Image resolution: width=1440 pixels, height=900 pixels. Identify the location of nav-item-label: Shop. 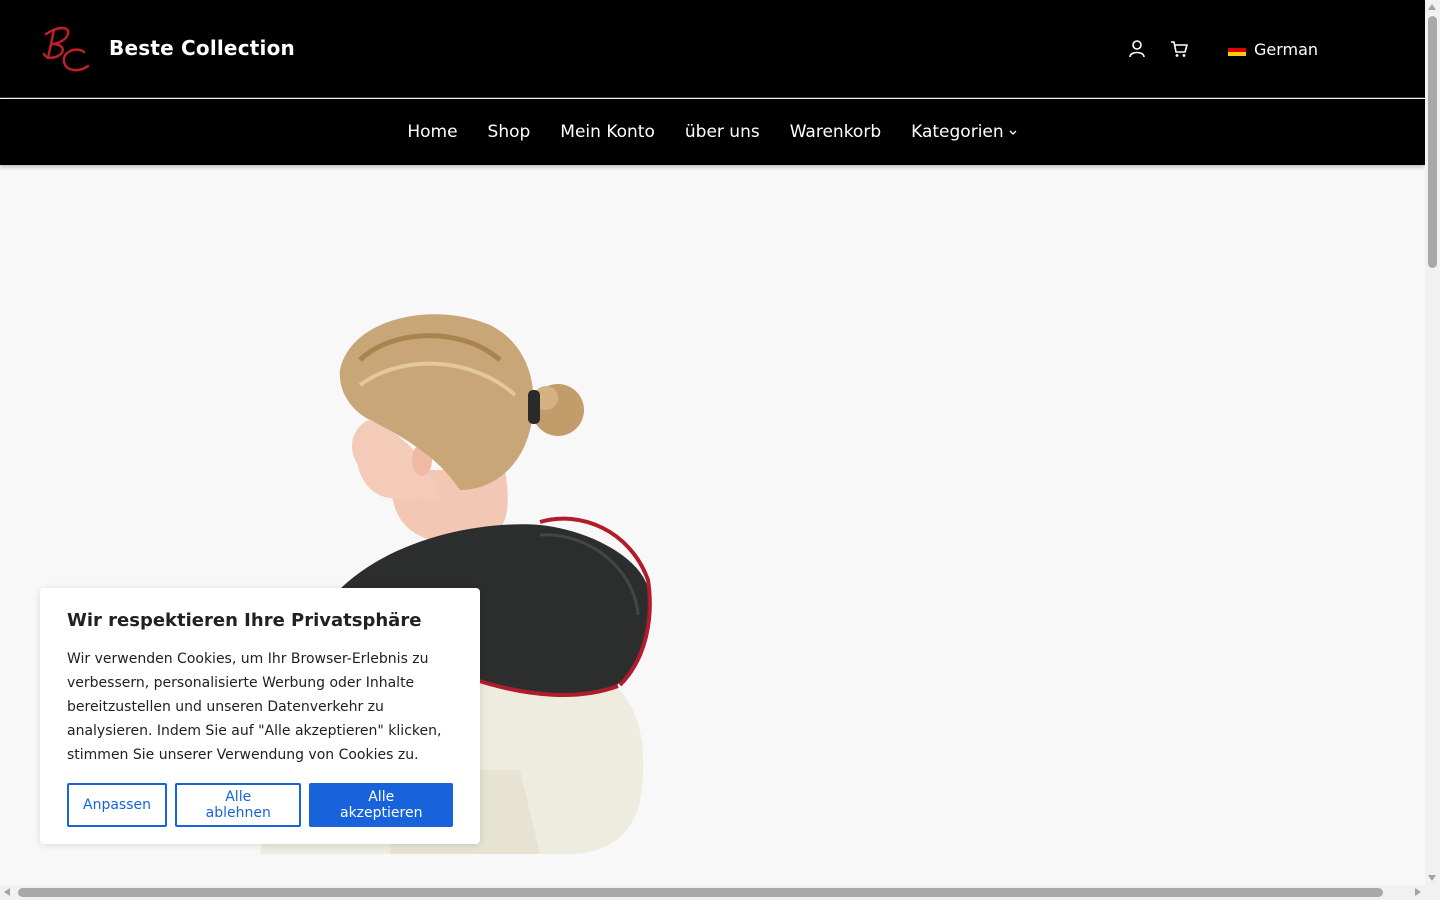
(509, 132).